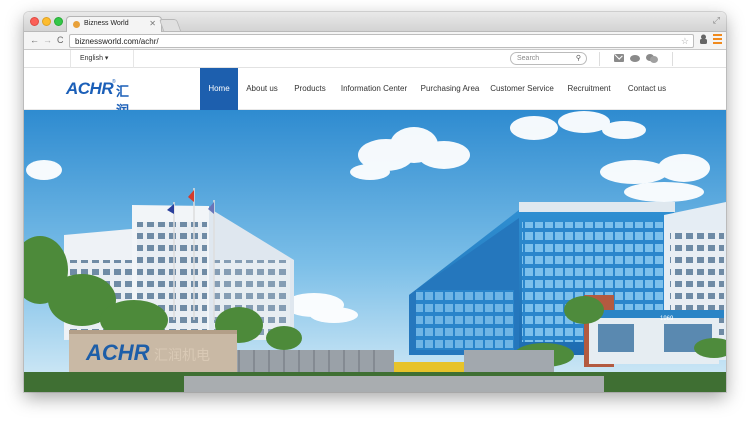  Describe the element at coordinates (381, 41) in the screenshot. I see `address-bar: biznessworld.com/achr/ ☆` at that location.